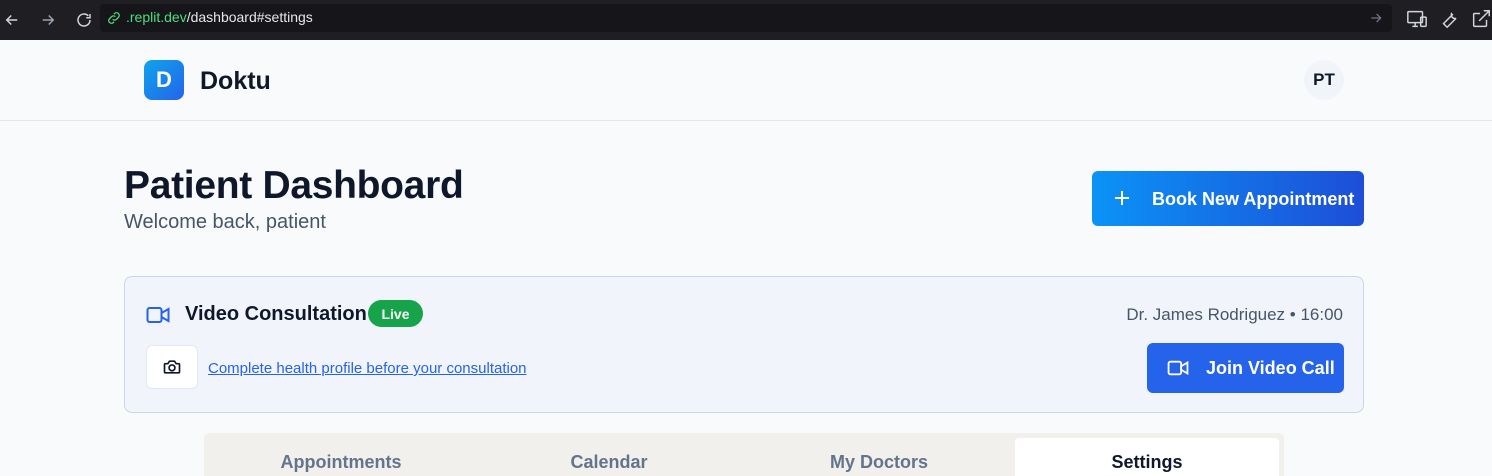 The image size is (1492, 476). I want to click on devices-icon, so click(1417, 19).